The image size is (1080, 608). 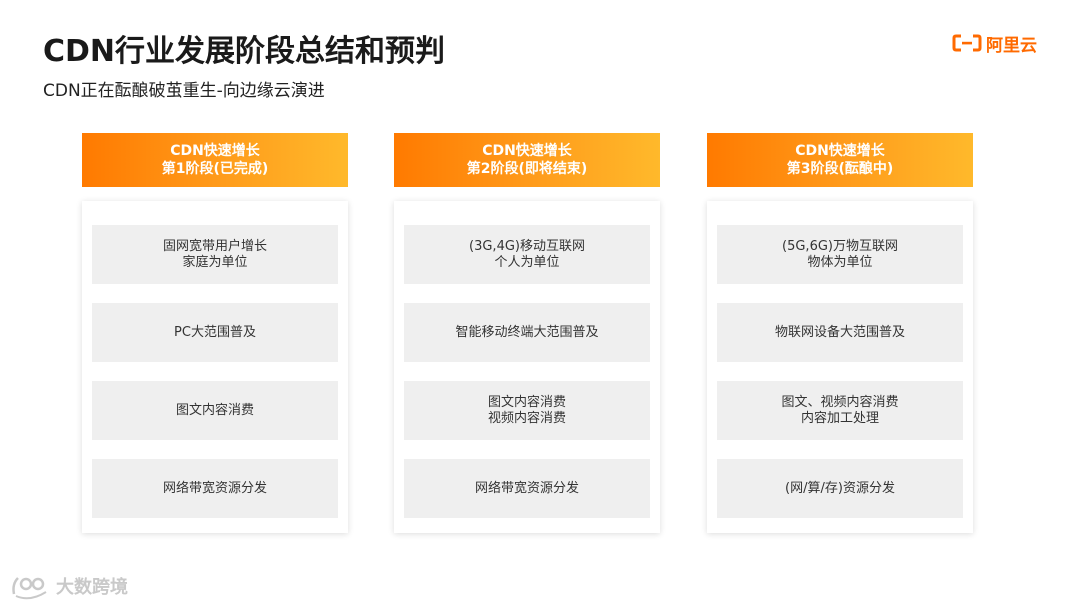 I want to click on stage-item: 图文内容消费, so click(x=215, y=410).